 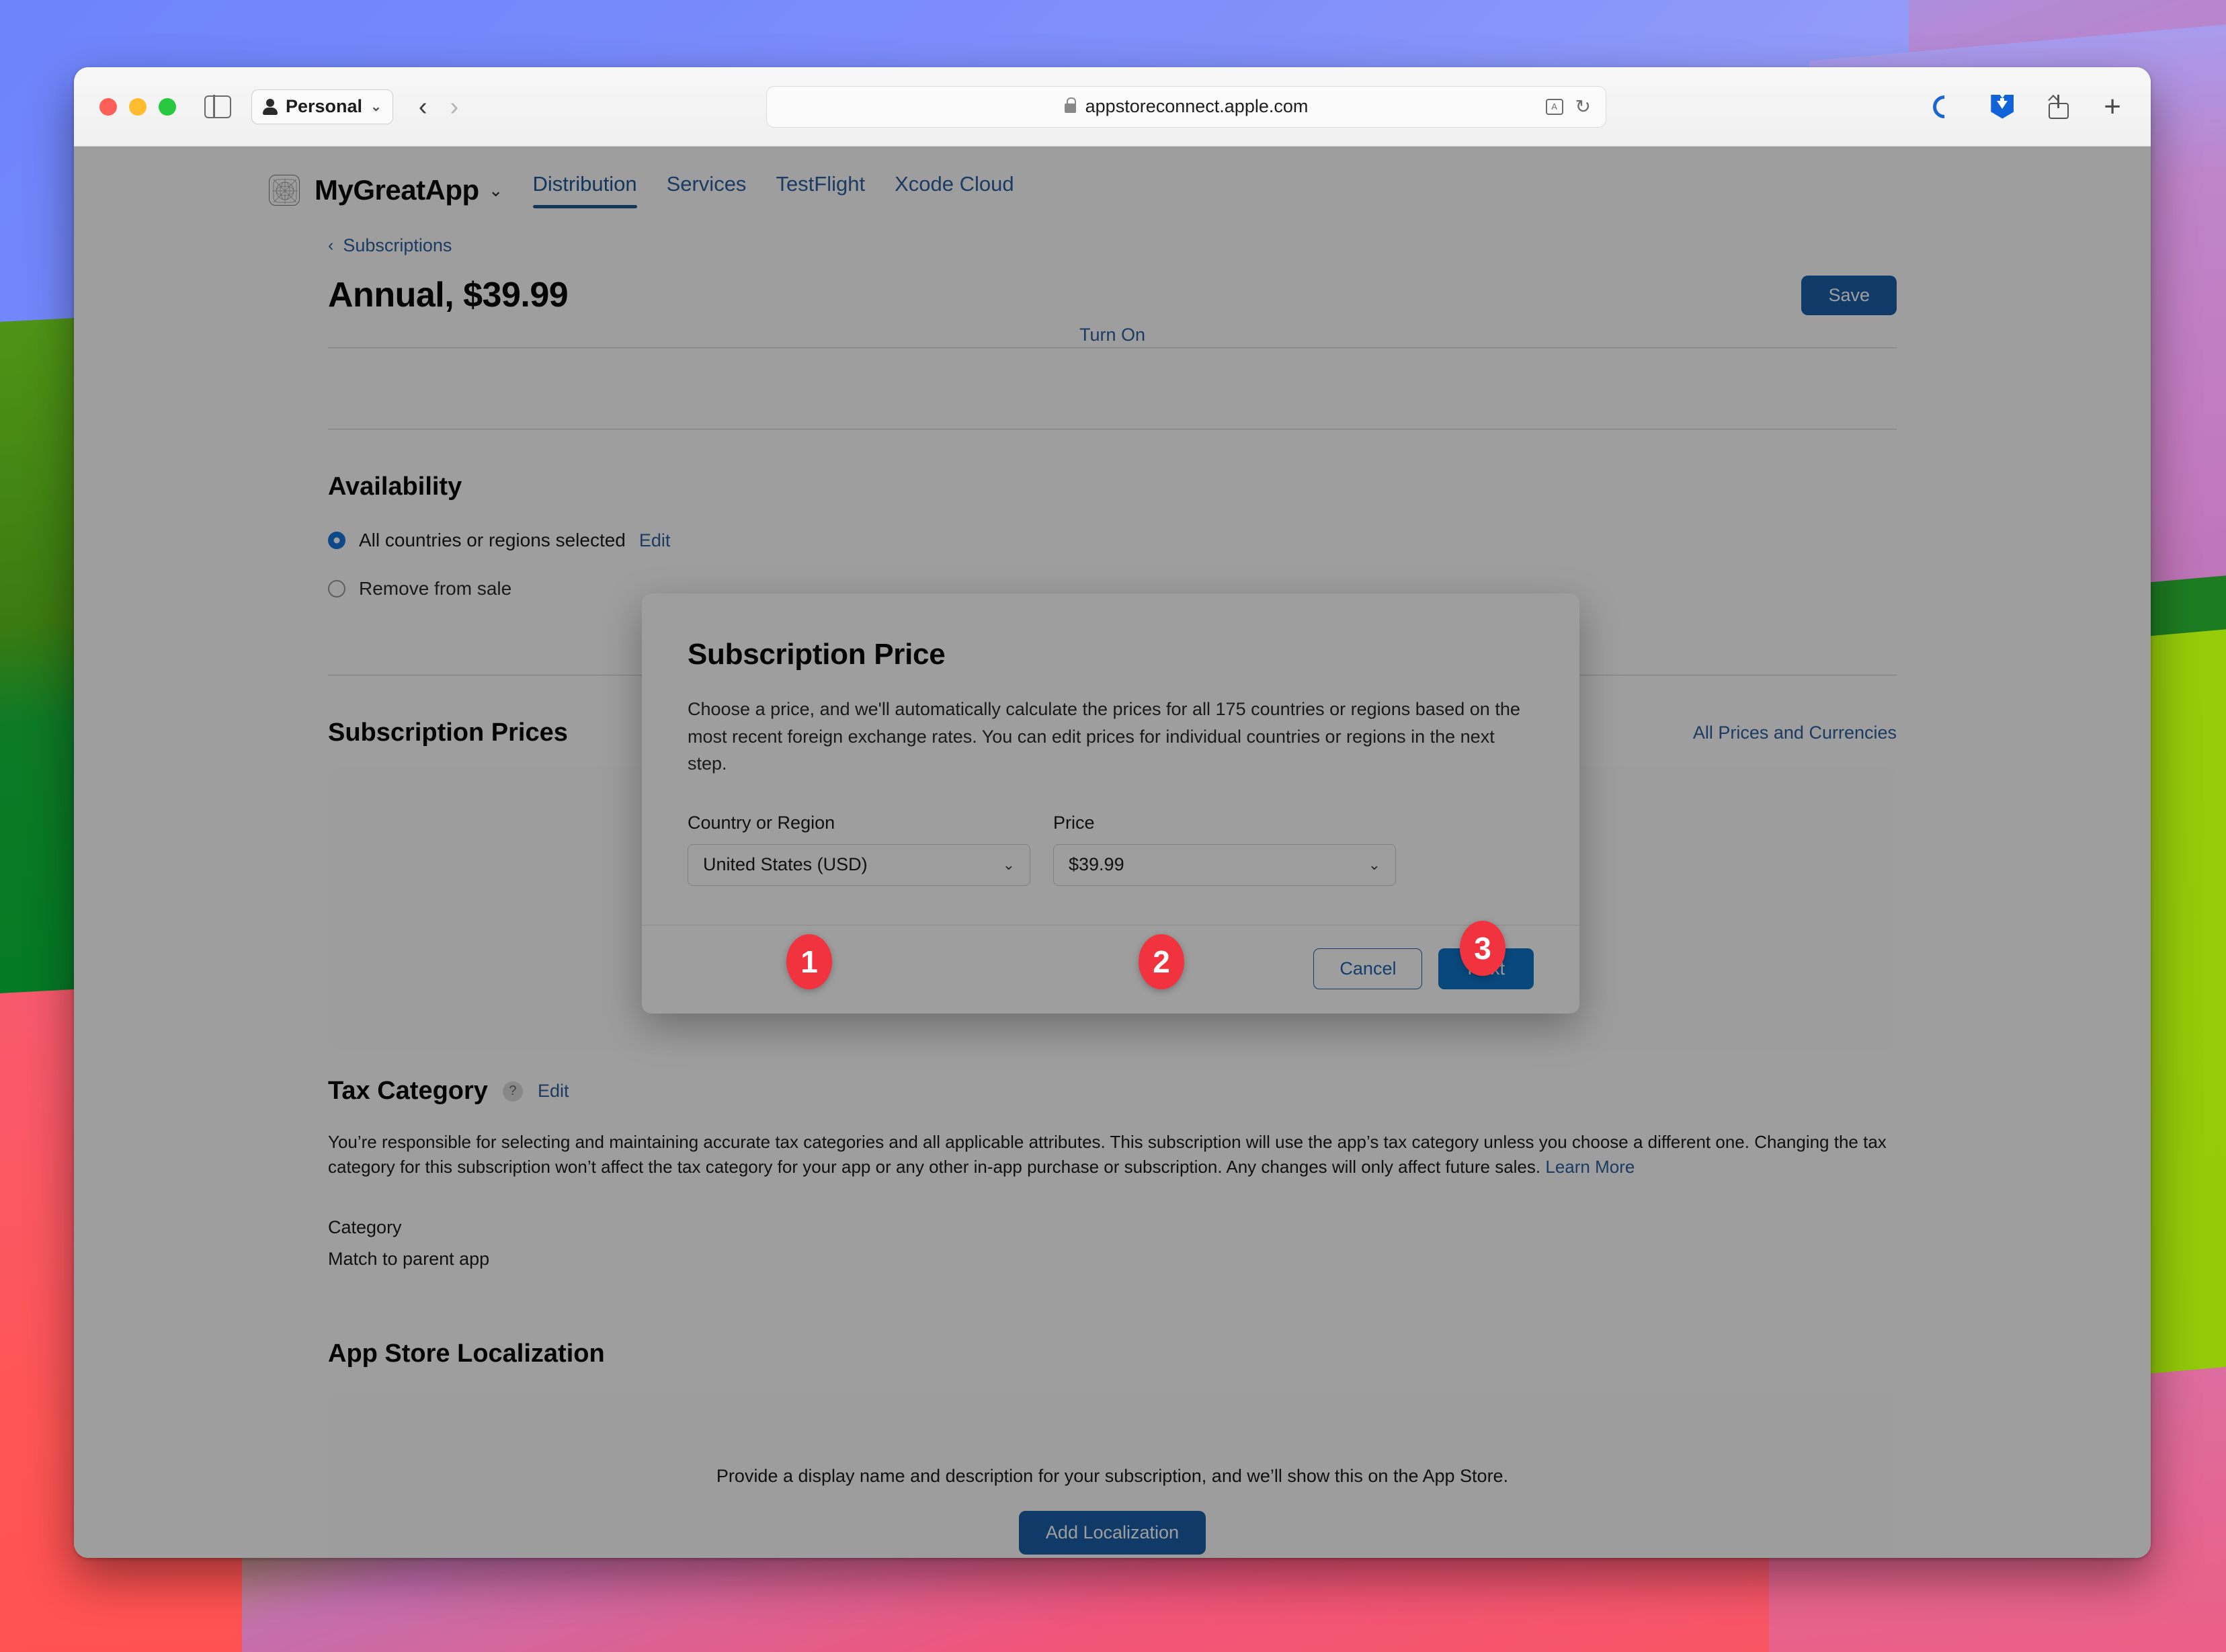 What do you see at coordinates (1554, 106) in the screenshot?
I see `translate-icon: A` at bounding box center [1554, 106].